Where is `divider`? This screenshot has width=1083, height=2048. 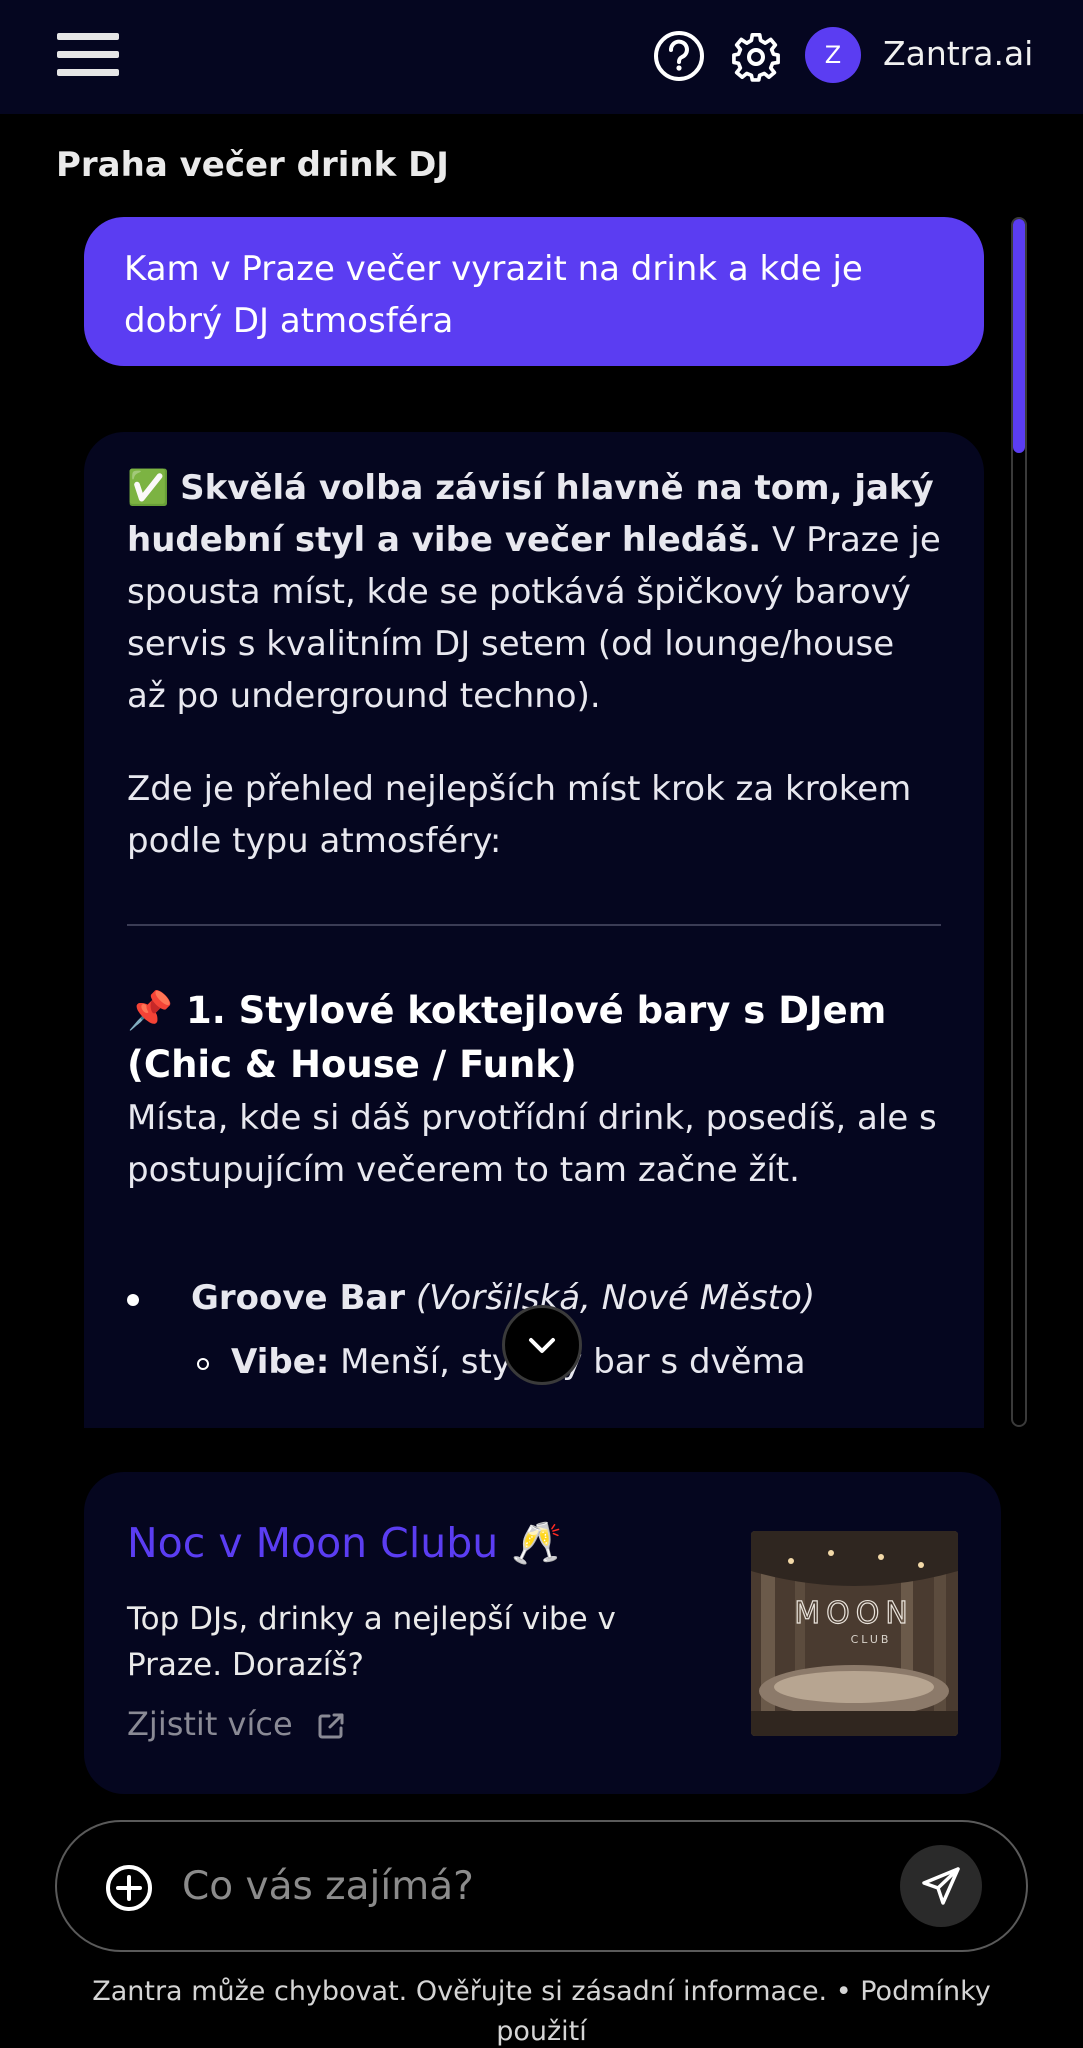 divider is located at coordinates (534, 925).